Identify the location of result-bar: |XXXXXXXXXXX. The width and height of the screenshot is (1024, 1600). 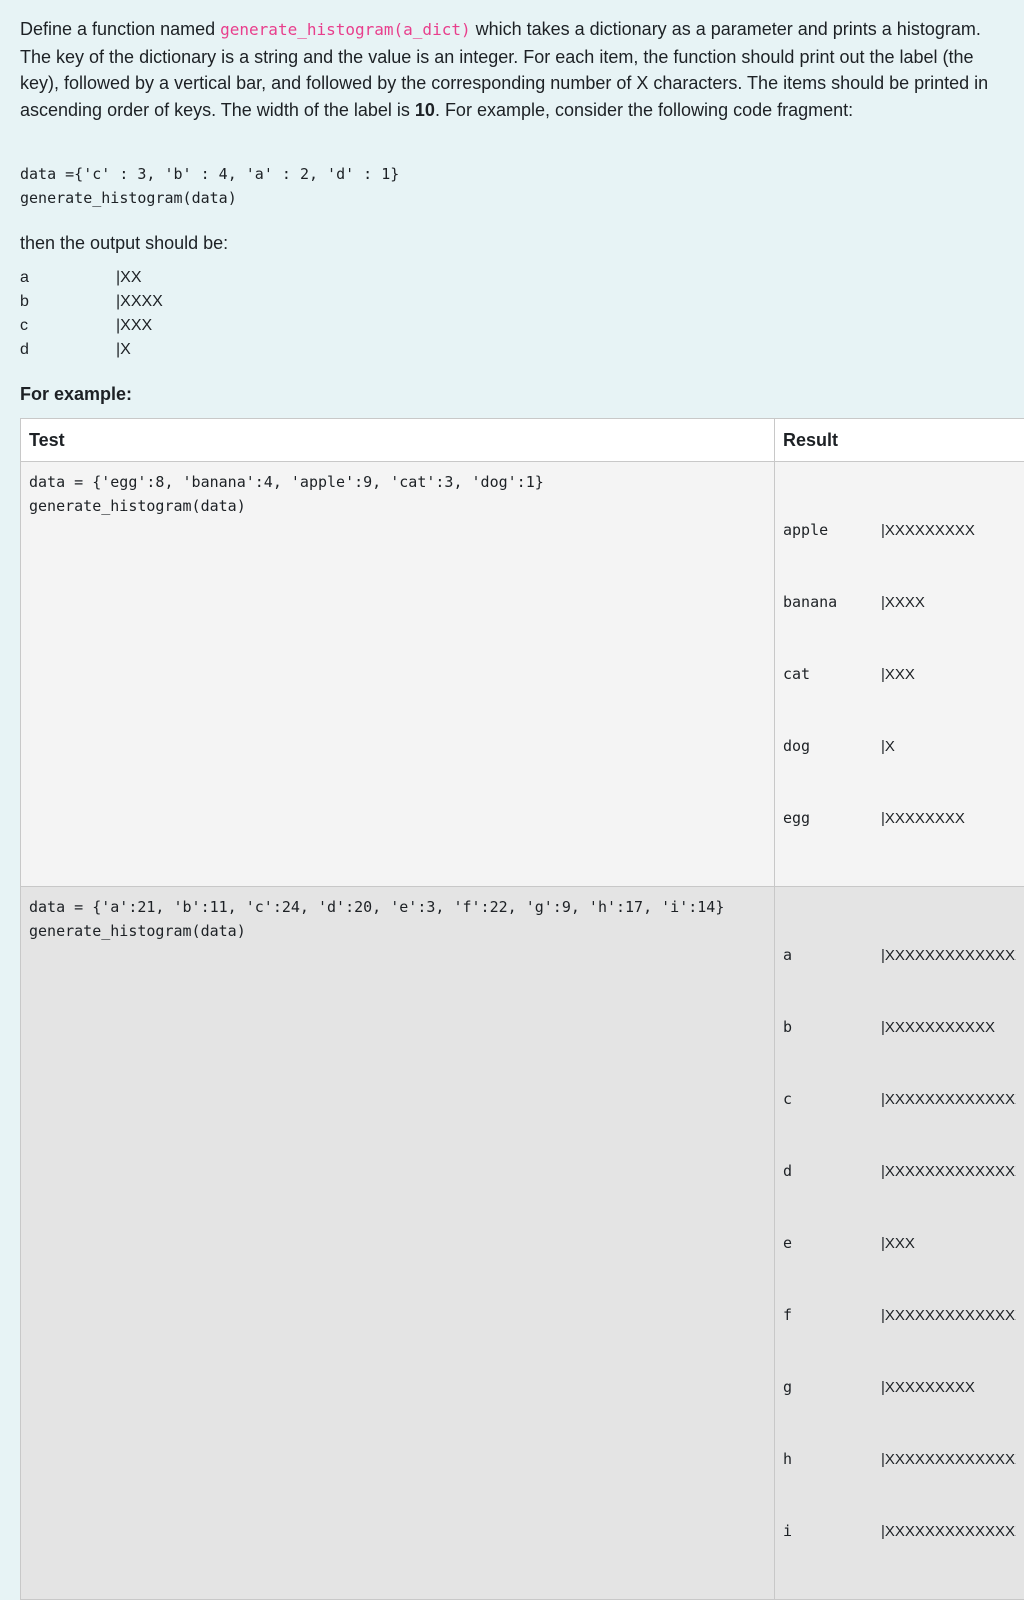
(938, 1027).